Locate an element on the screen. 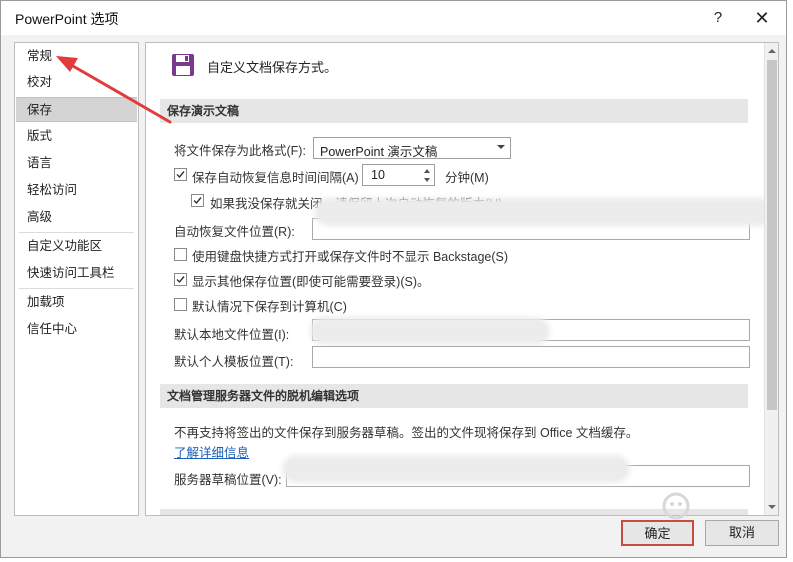  default-template-location-input is located at coordinates (531, 357).